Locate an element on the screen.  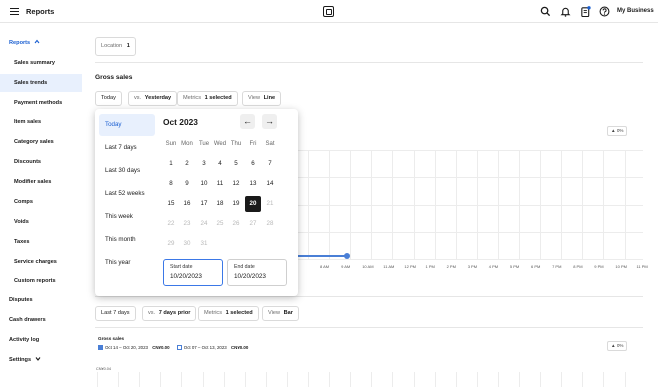
sidebar-item-activity-log: Activity log is located at coordinates (41, 340).